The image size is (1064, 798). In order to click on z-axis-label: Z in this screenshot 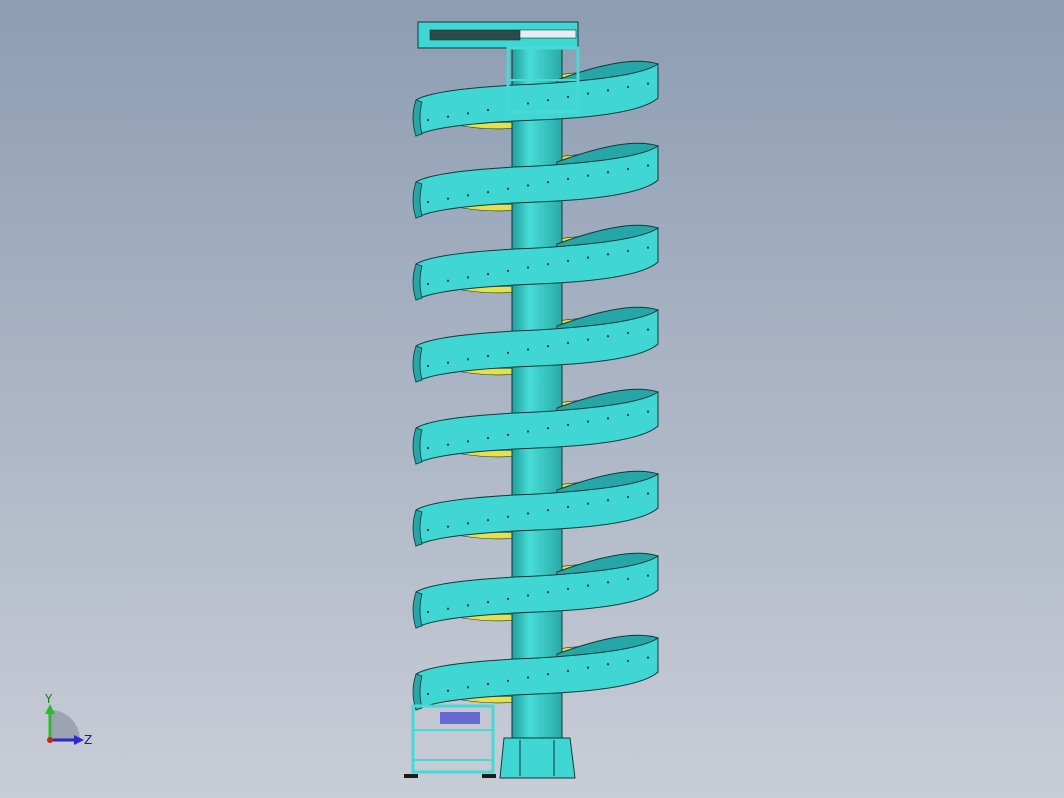, I will do `click(88, 740)`.